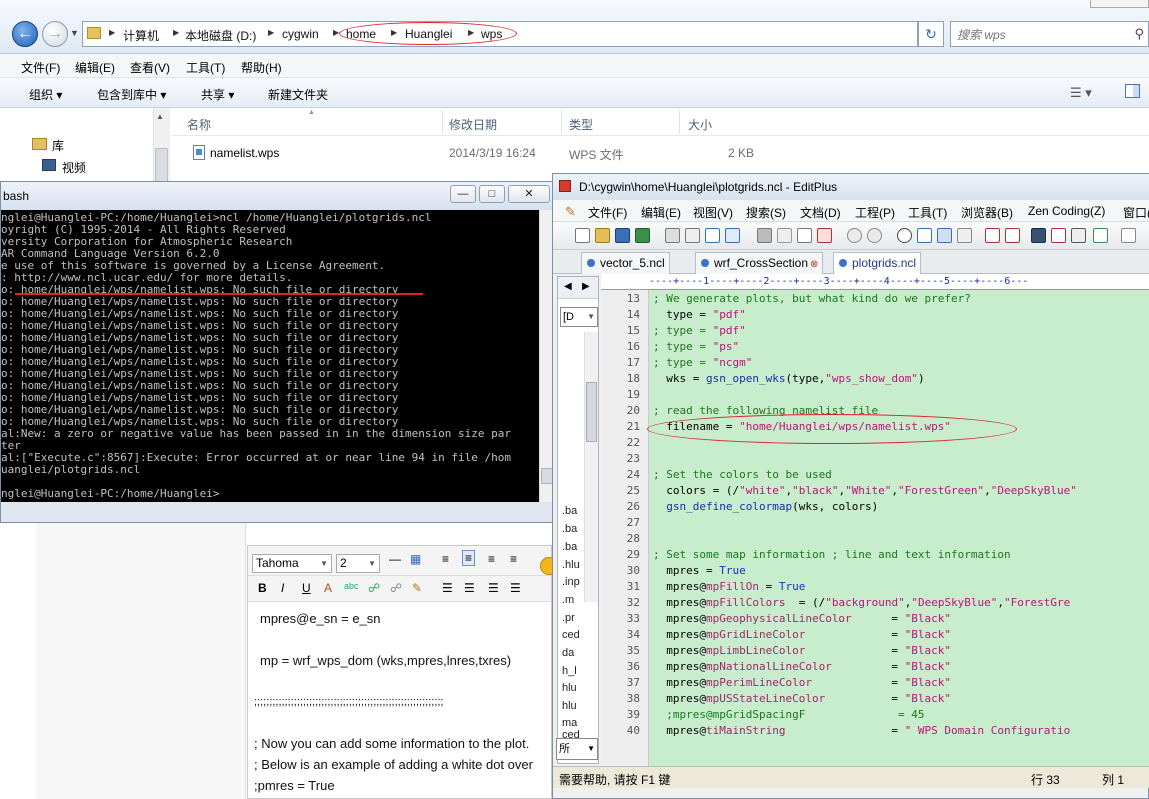 This screenshot has height=799, width=1149. I want to click on new-folder-button: 新建文件夹, so click(298, 94).